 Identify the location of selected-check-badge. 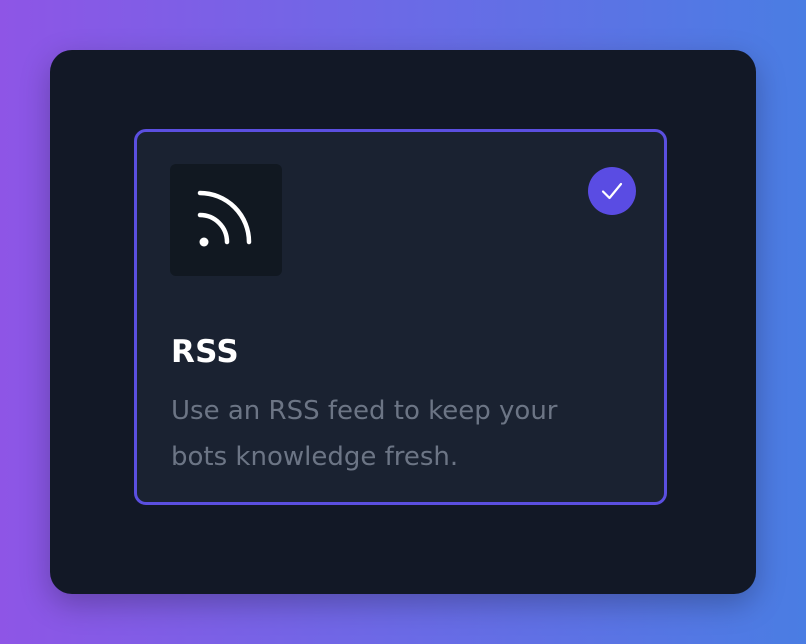
(612, 191).